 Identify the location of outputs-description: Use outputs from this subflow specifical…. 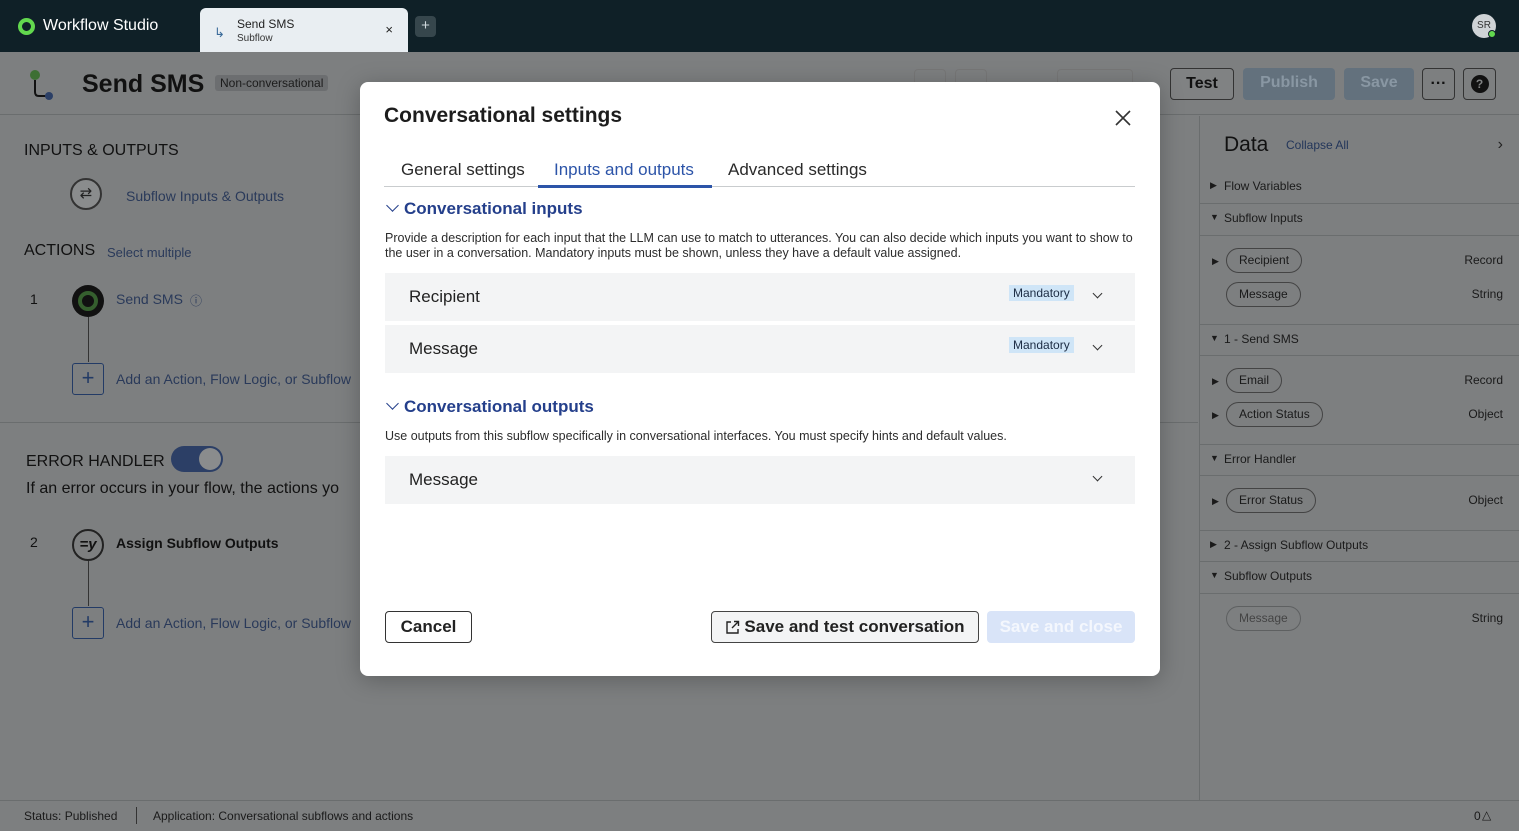
(696, 436).